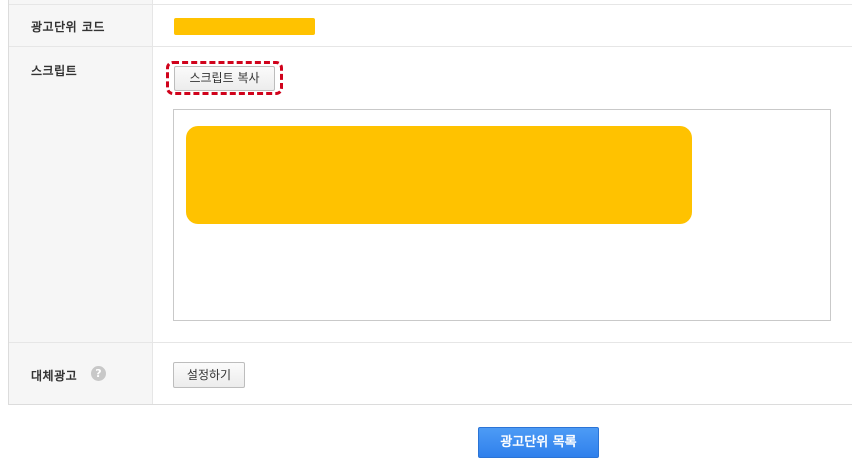  I want to click on label-column, so click(81, 202).